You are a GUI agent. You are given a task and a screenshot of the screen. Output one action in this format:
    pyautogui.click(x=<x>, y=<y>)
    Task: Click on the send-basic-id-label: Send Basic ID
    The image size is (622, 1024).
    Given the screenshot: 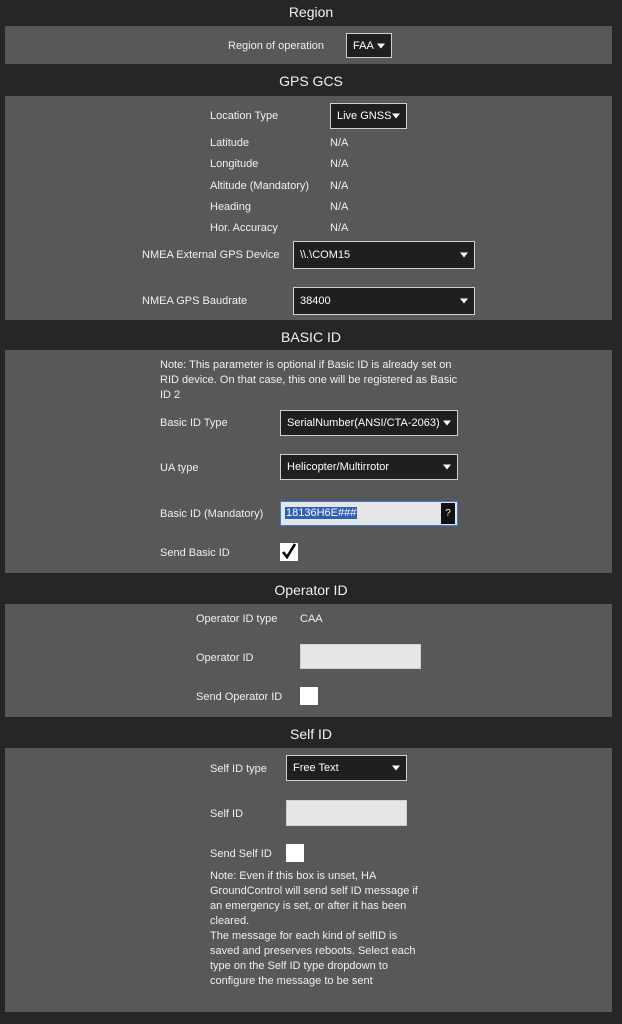 What is the action you would take?
    pyautogui.click(x=195, y=553)
    